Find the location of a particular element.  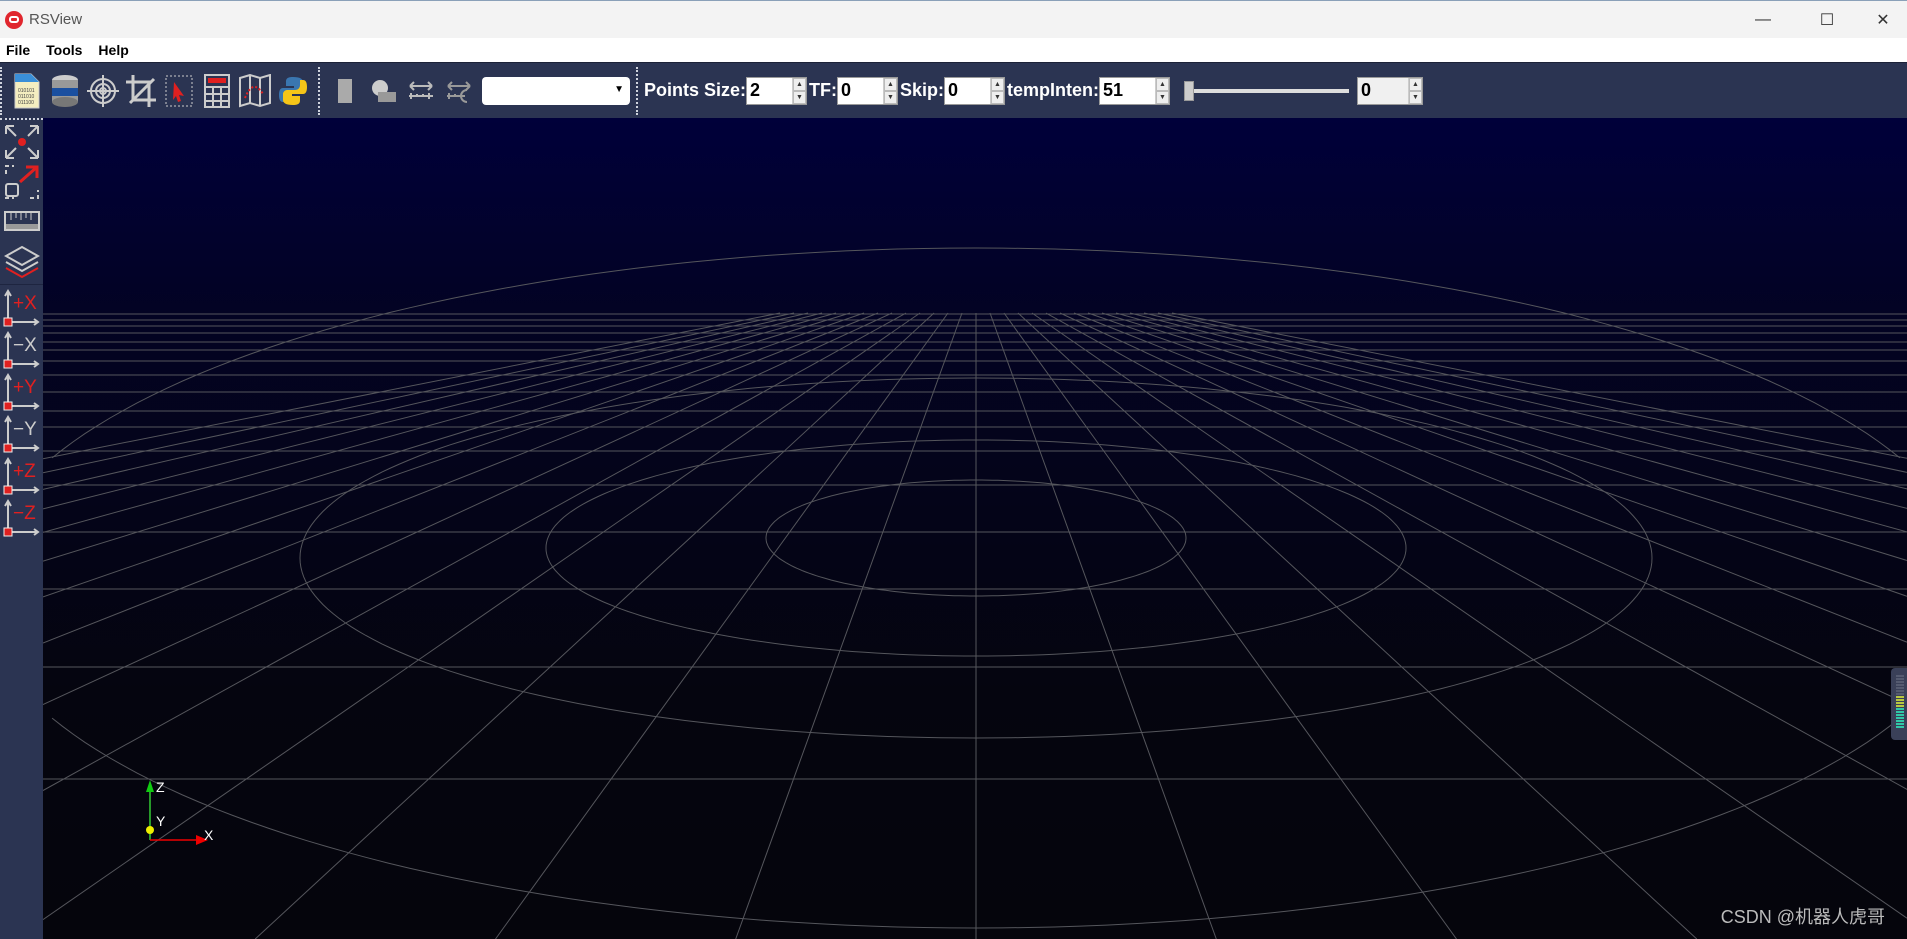

z-axis-label: Z is located at coordinates (160, 787).